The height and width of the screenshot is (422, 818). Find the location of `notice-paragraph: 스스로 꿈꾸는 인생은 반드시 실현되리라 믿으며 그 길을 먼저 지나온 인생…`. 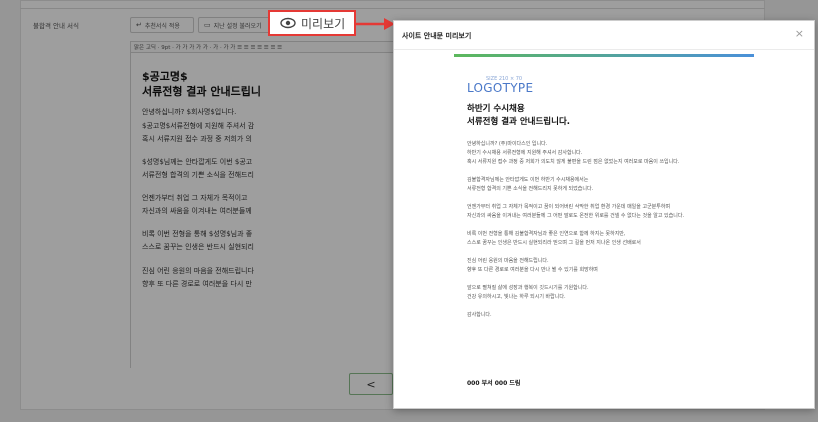

notice-paragraph: 스스로 꿈꾸는 인생은 반드시 실현되리라 믿으며 그 길을 먼저 지나온 인생… is located at coordinates (554, 243).